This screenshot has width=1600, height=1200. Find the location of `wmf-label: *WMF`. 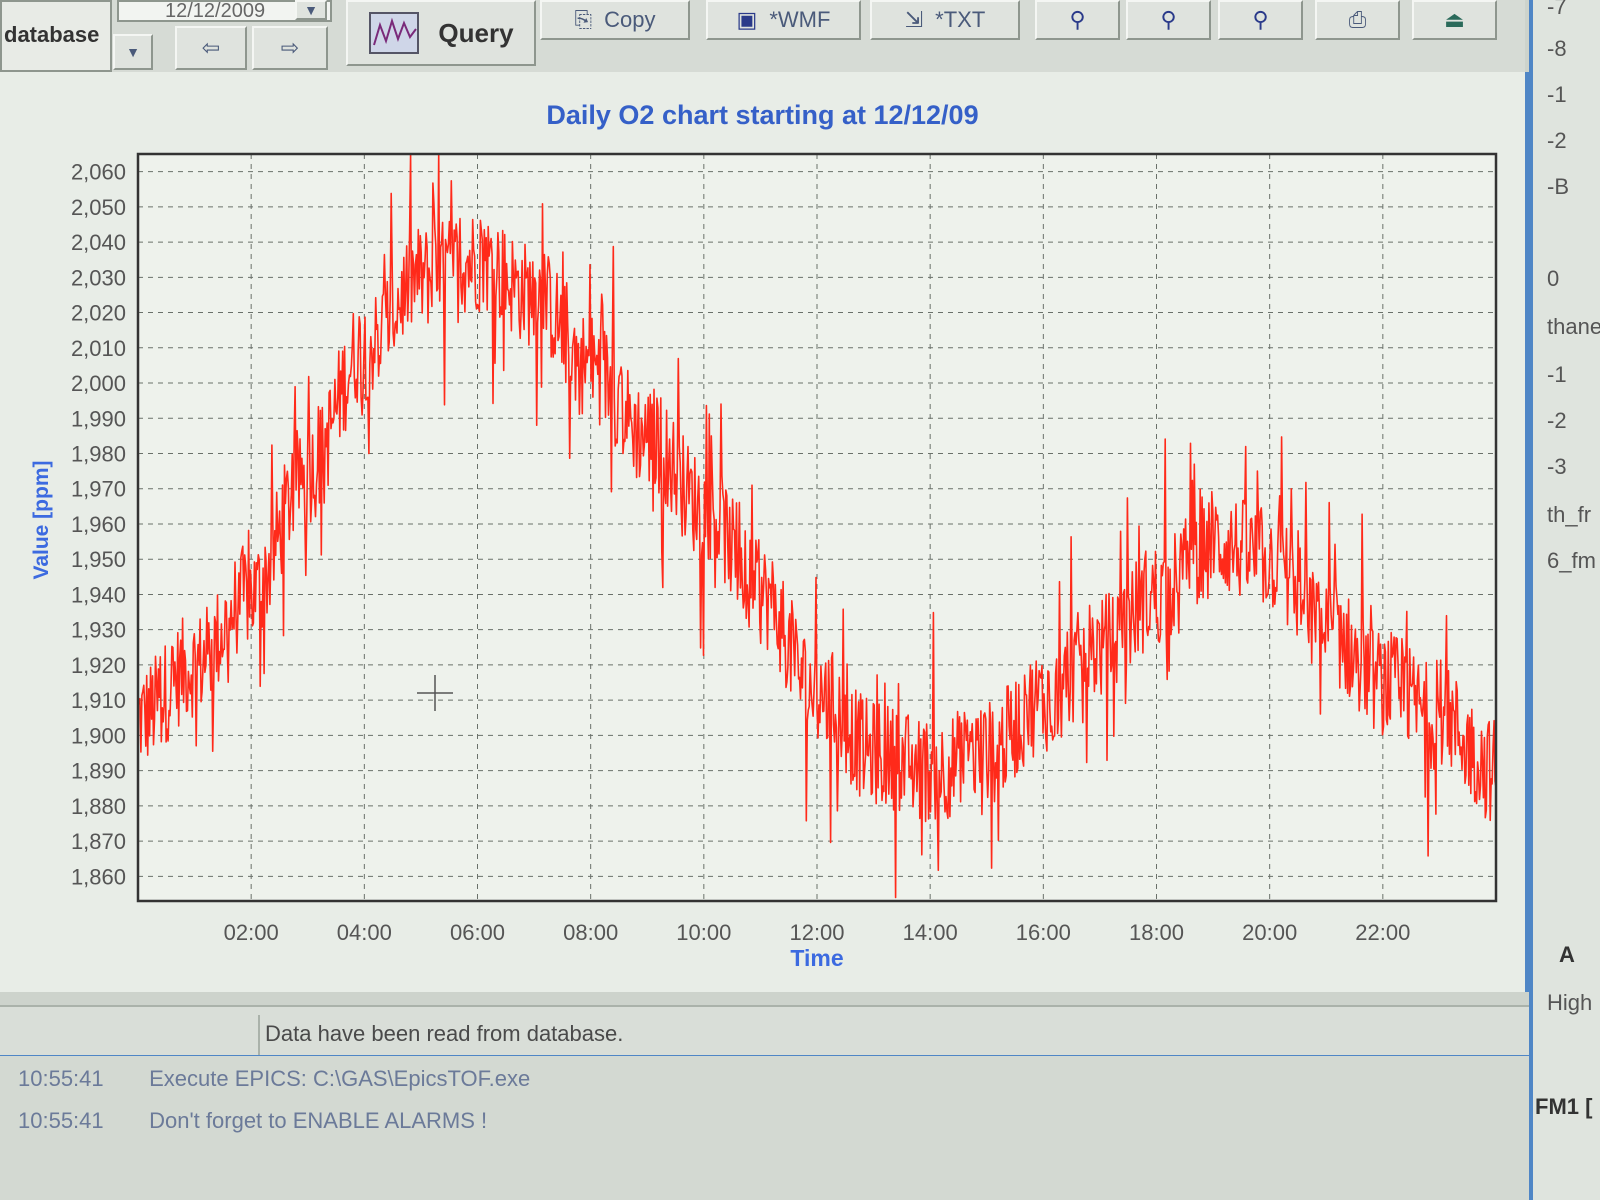

wmf-label: *WMF is located at coordinates (800, 19).